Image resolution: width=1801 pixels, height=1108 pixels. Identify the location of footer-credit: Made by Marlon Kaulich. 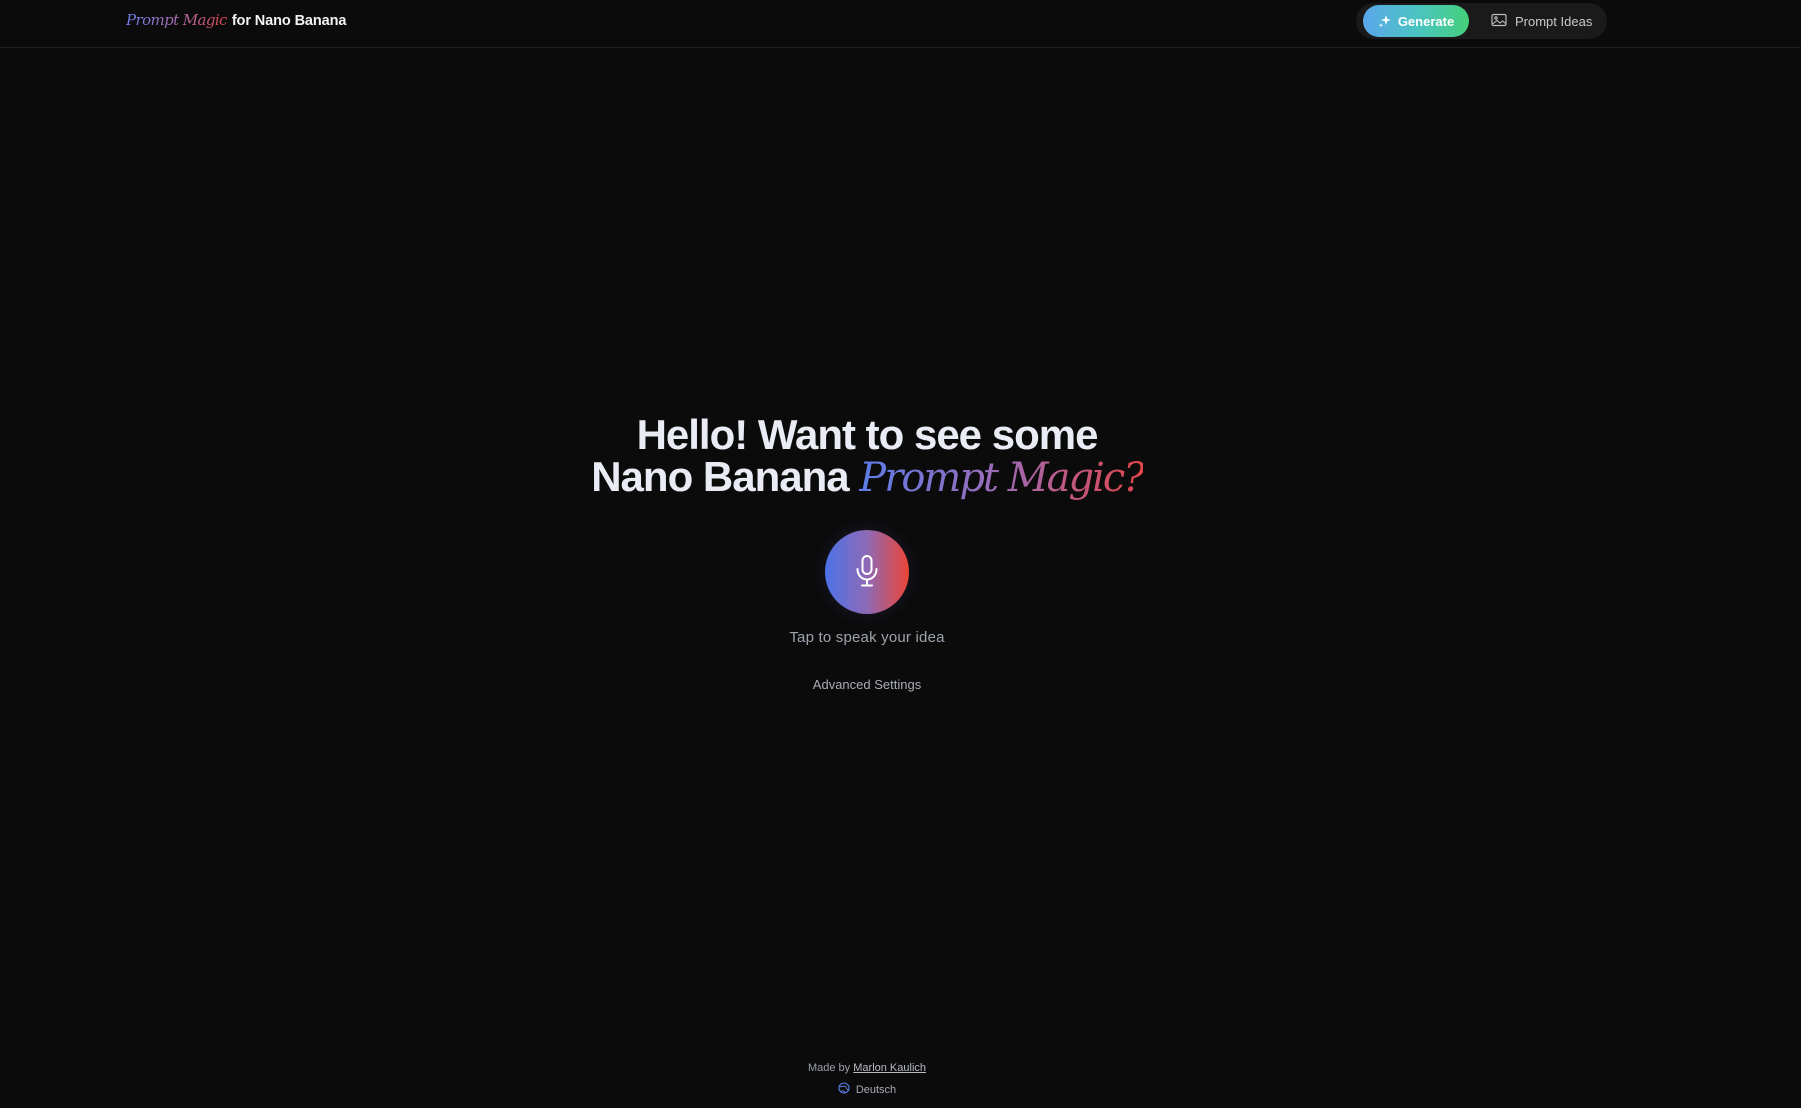
(867, 1068).